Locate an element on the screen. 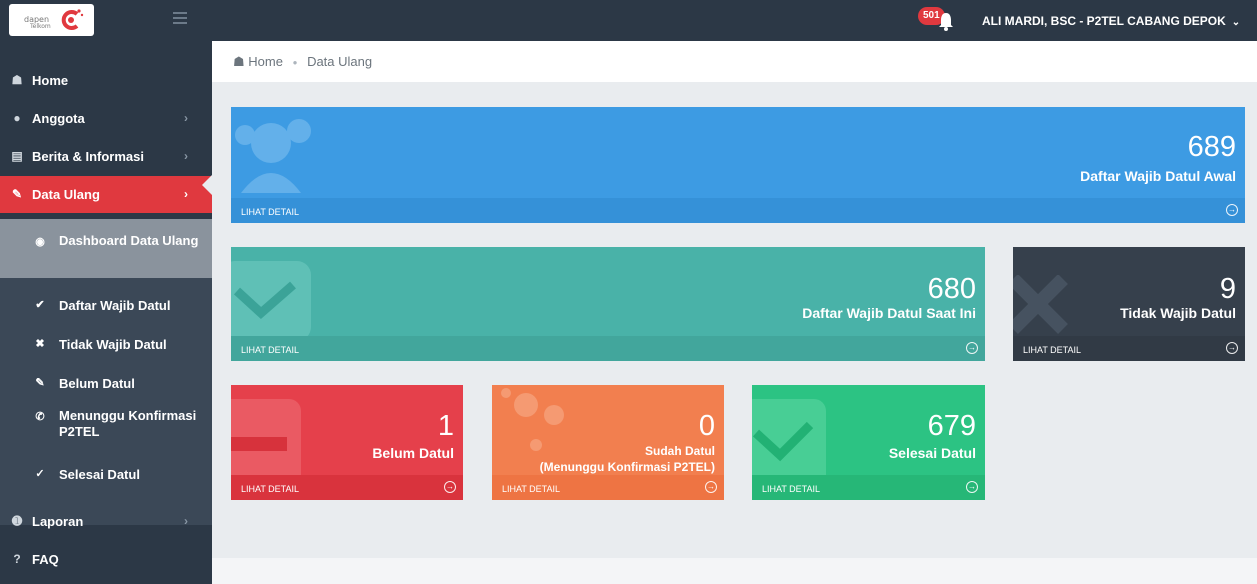 The height and width of the screenshot is (584, 1257). tile-title: Tidak Wajib Datul is located at coordinates (1178, 313).